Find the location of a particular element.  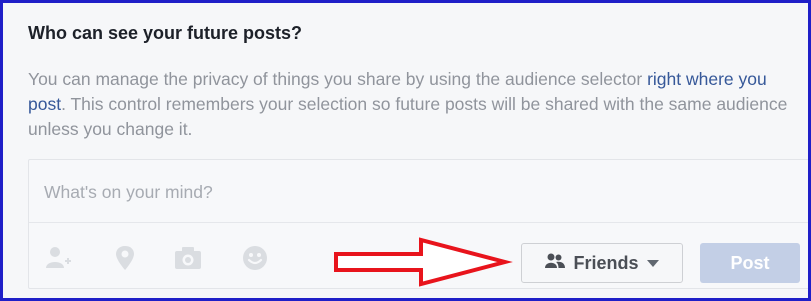

camera-icon is located at coordinates (188, 258).